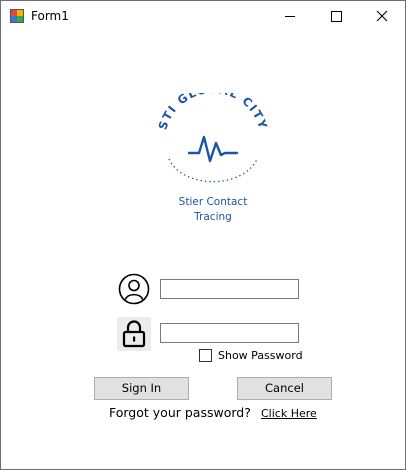 This screenshot has width=406, height=470. Describe the element at coordinates (213, 149) in the screenshot. I see `heartbeat-pulse-icon` at that location.